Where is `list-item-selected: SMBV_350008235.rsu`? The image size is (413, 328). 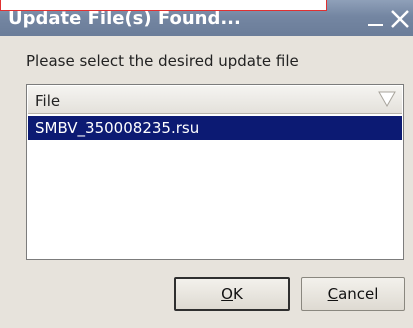 list-item-selected: SMBV_350008235.rsu is located at coordinates (215, 128).